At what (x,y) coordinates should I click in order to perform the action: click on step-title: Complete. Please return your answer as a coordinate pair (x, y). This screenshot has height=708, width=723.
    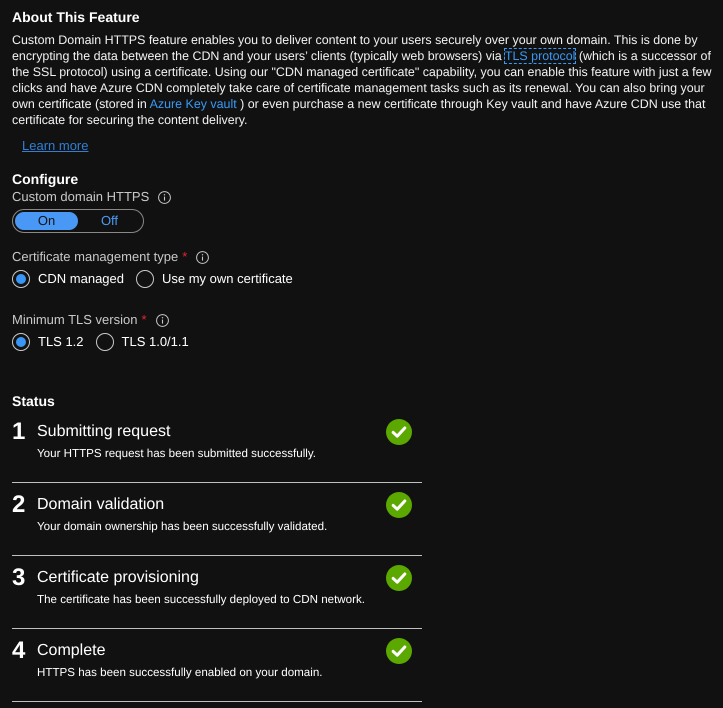
    Looking at the image, I should click on (71, 651).